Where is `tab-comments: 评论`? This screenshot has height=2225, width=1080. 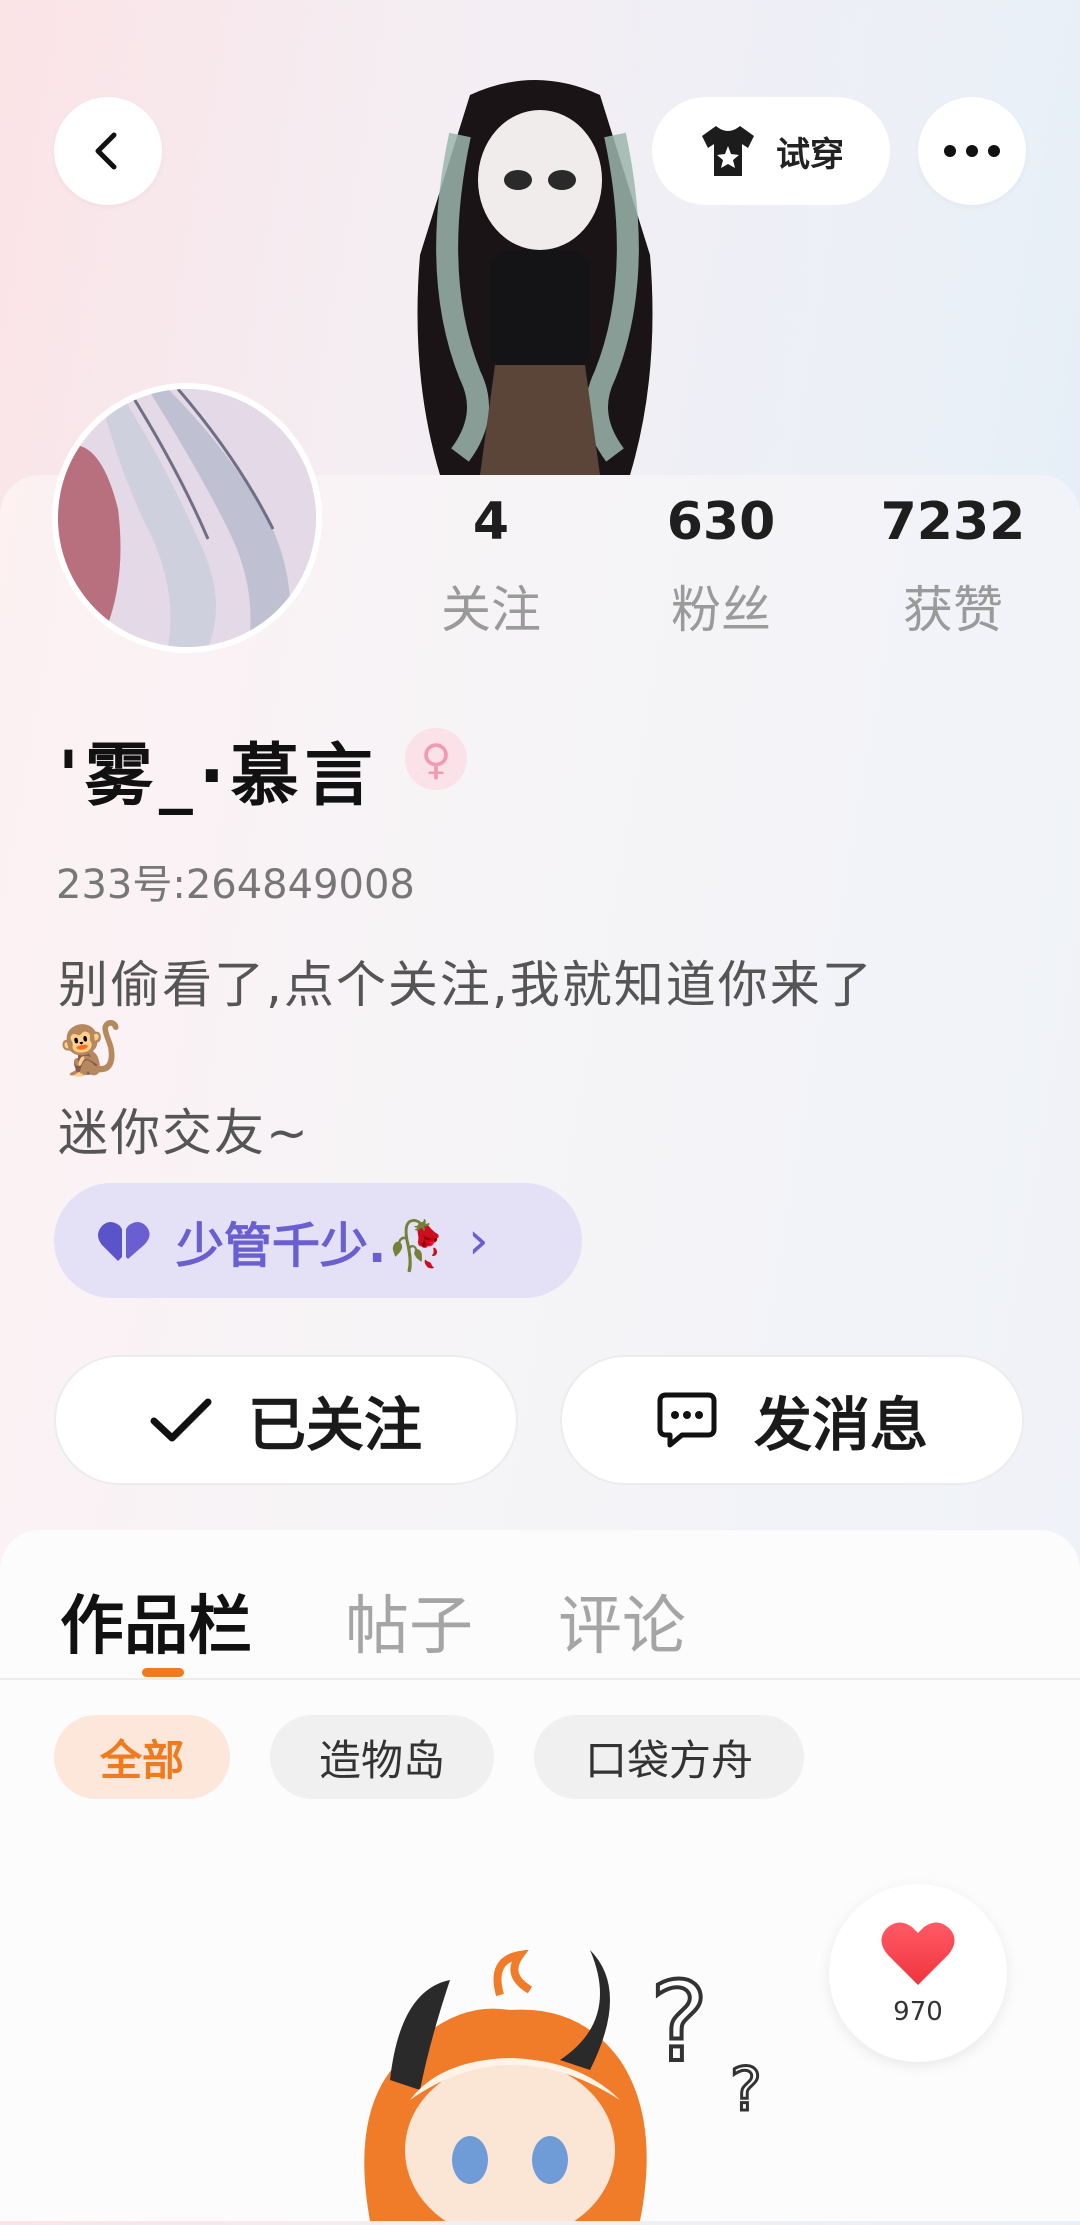 tab-comments: 评论 is located at coordinates (622, 1621).